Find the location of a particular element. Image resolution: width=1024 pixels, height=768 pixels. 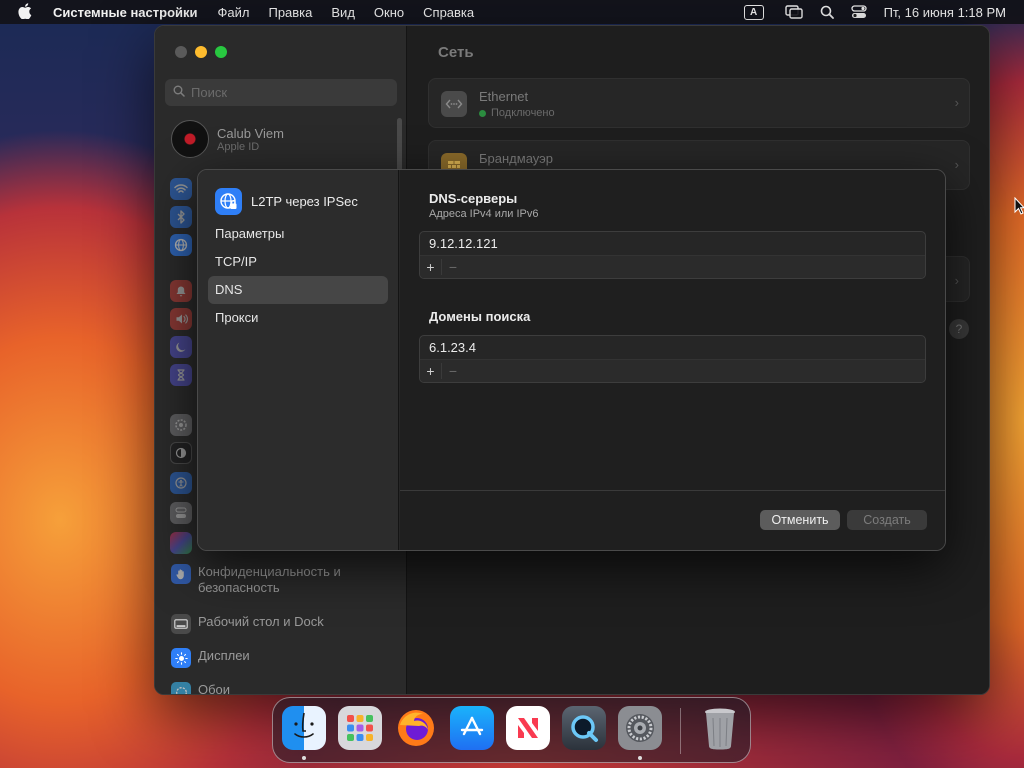

sidebar-item-wallpaper: Обои is located at coordinates (284, 688).